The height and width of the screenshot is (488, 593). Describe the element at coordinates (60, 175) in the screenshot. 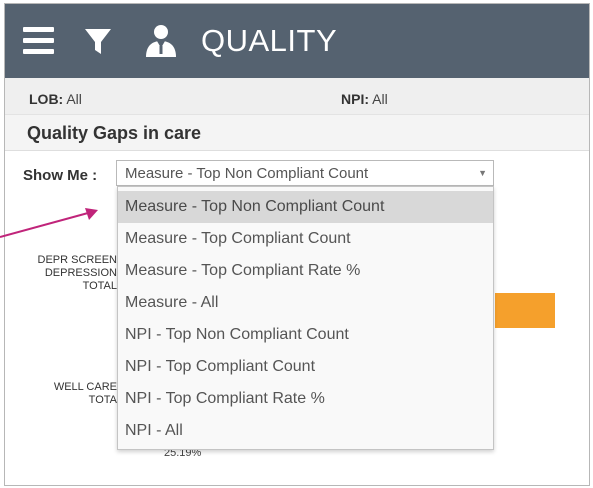

I see `show-me-label: Show Me :` at that location.